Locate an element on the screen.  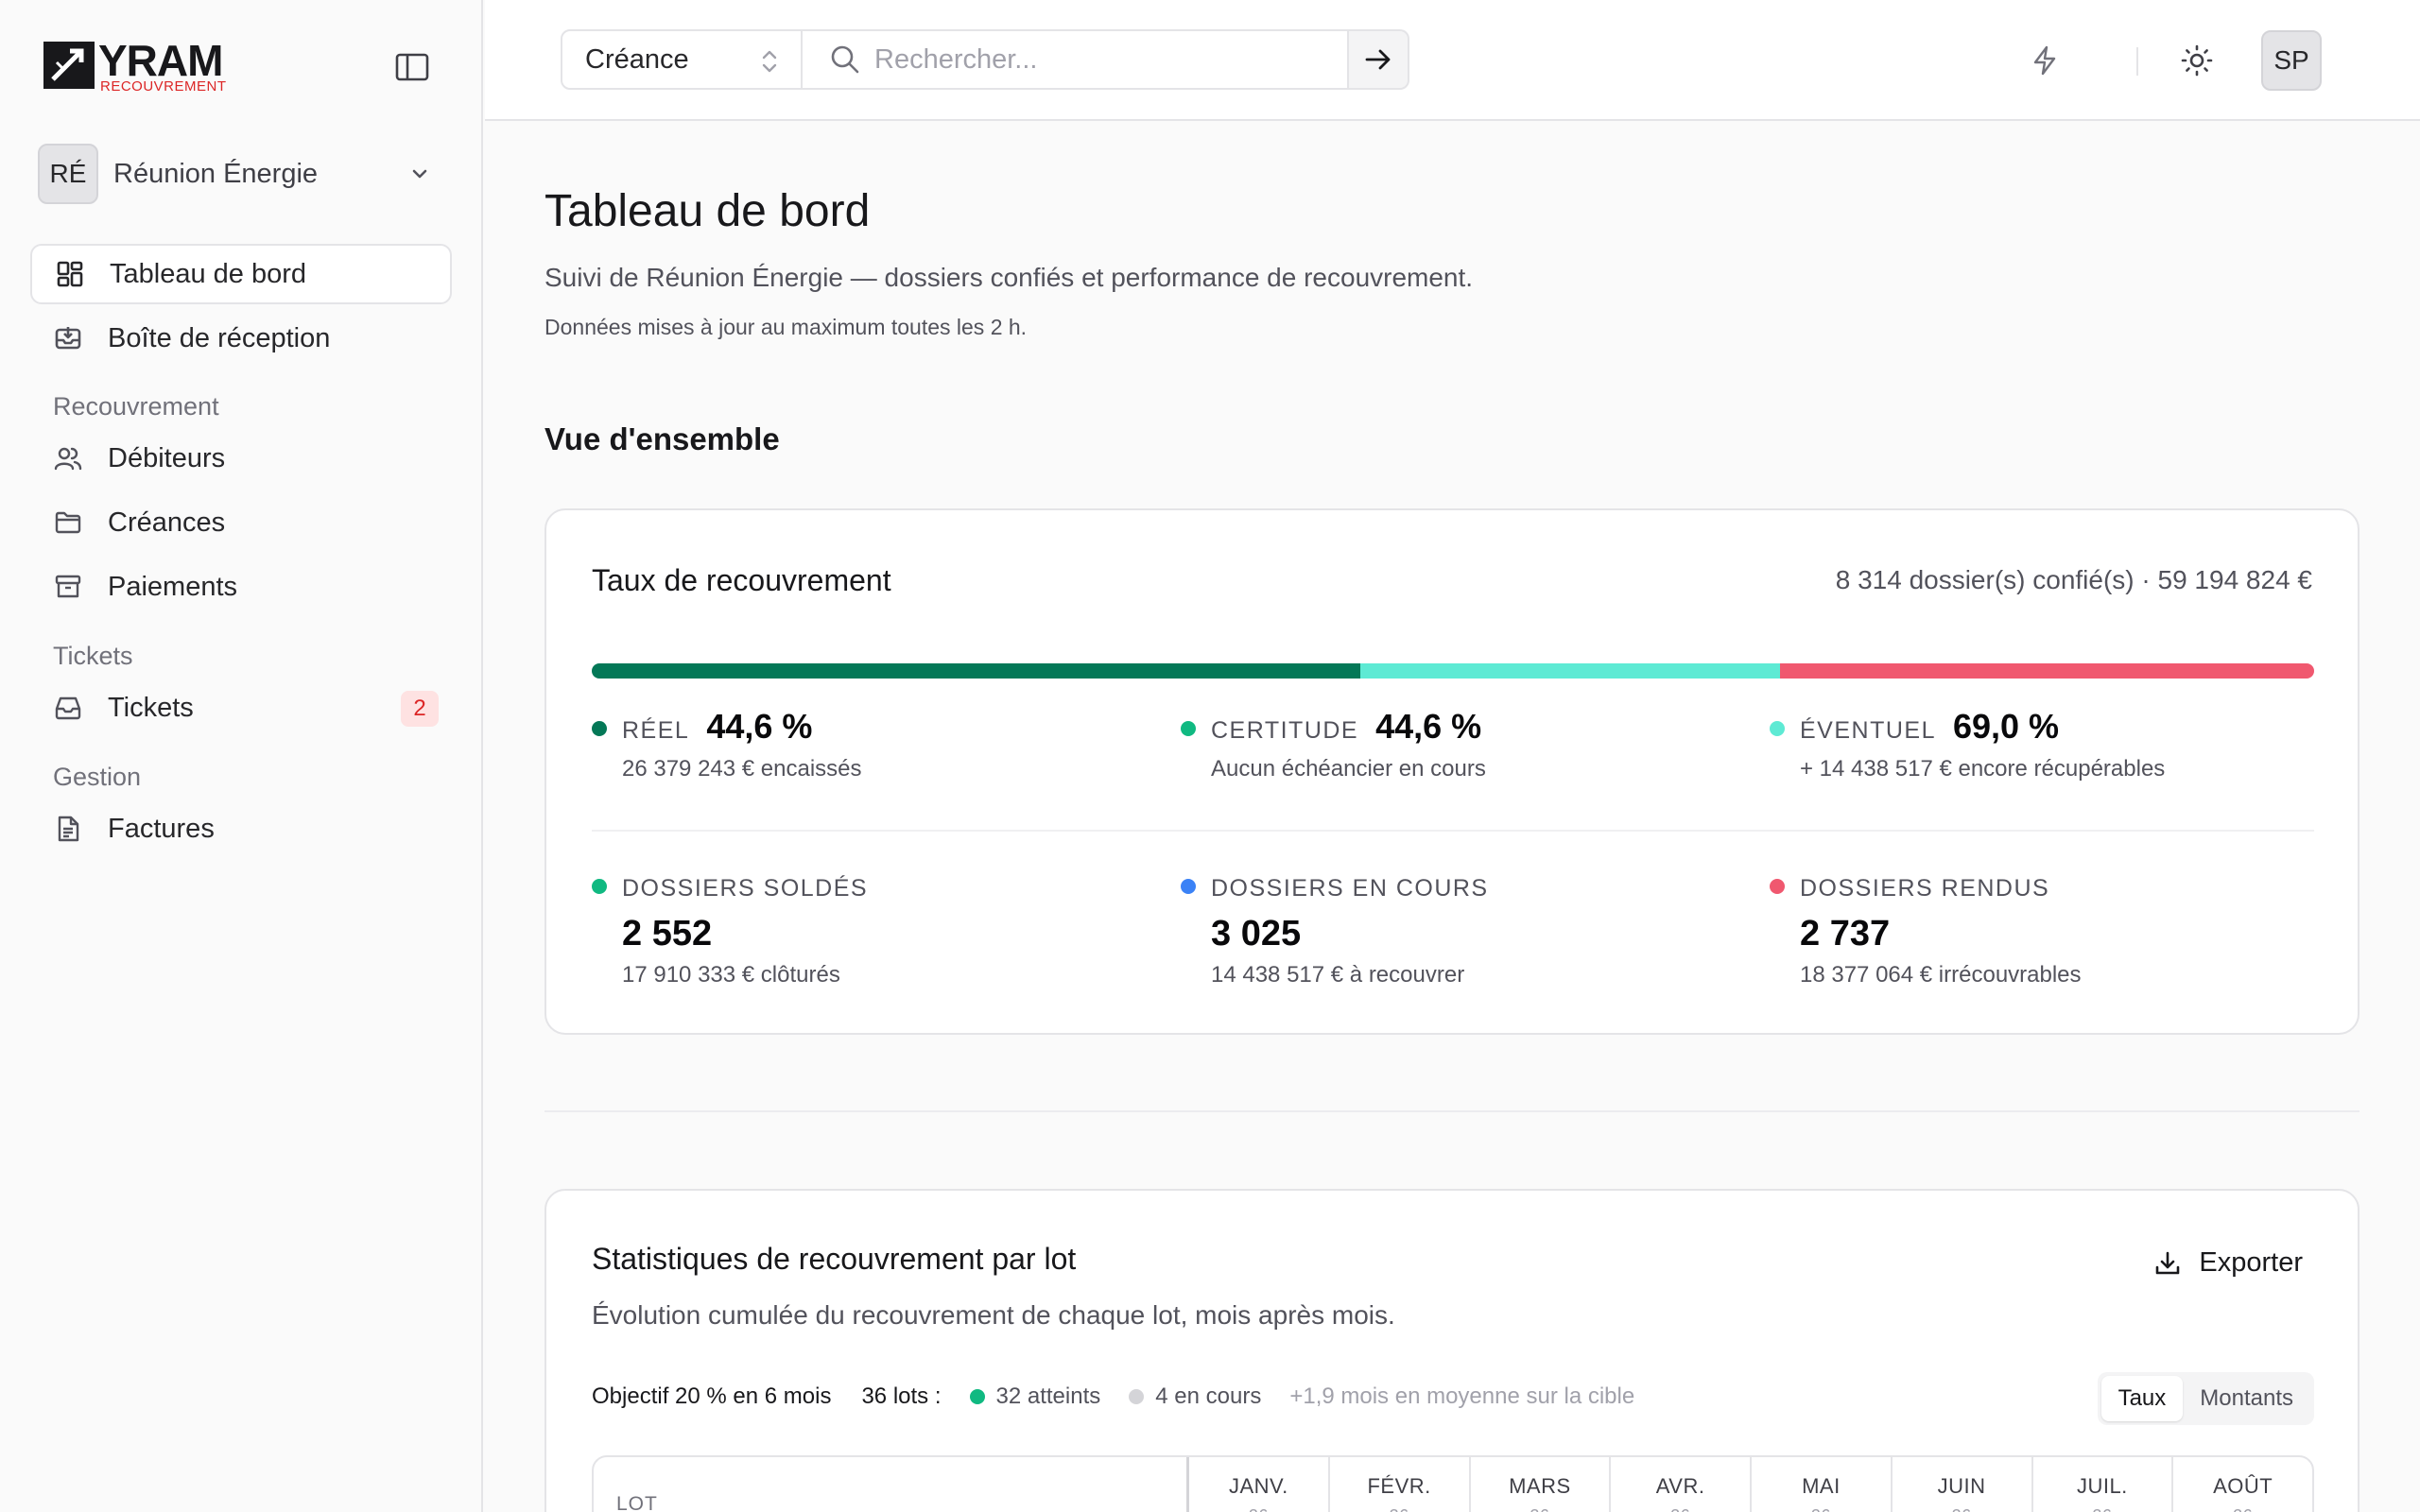
archive-icon is located at coordinates (68, 587).